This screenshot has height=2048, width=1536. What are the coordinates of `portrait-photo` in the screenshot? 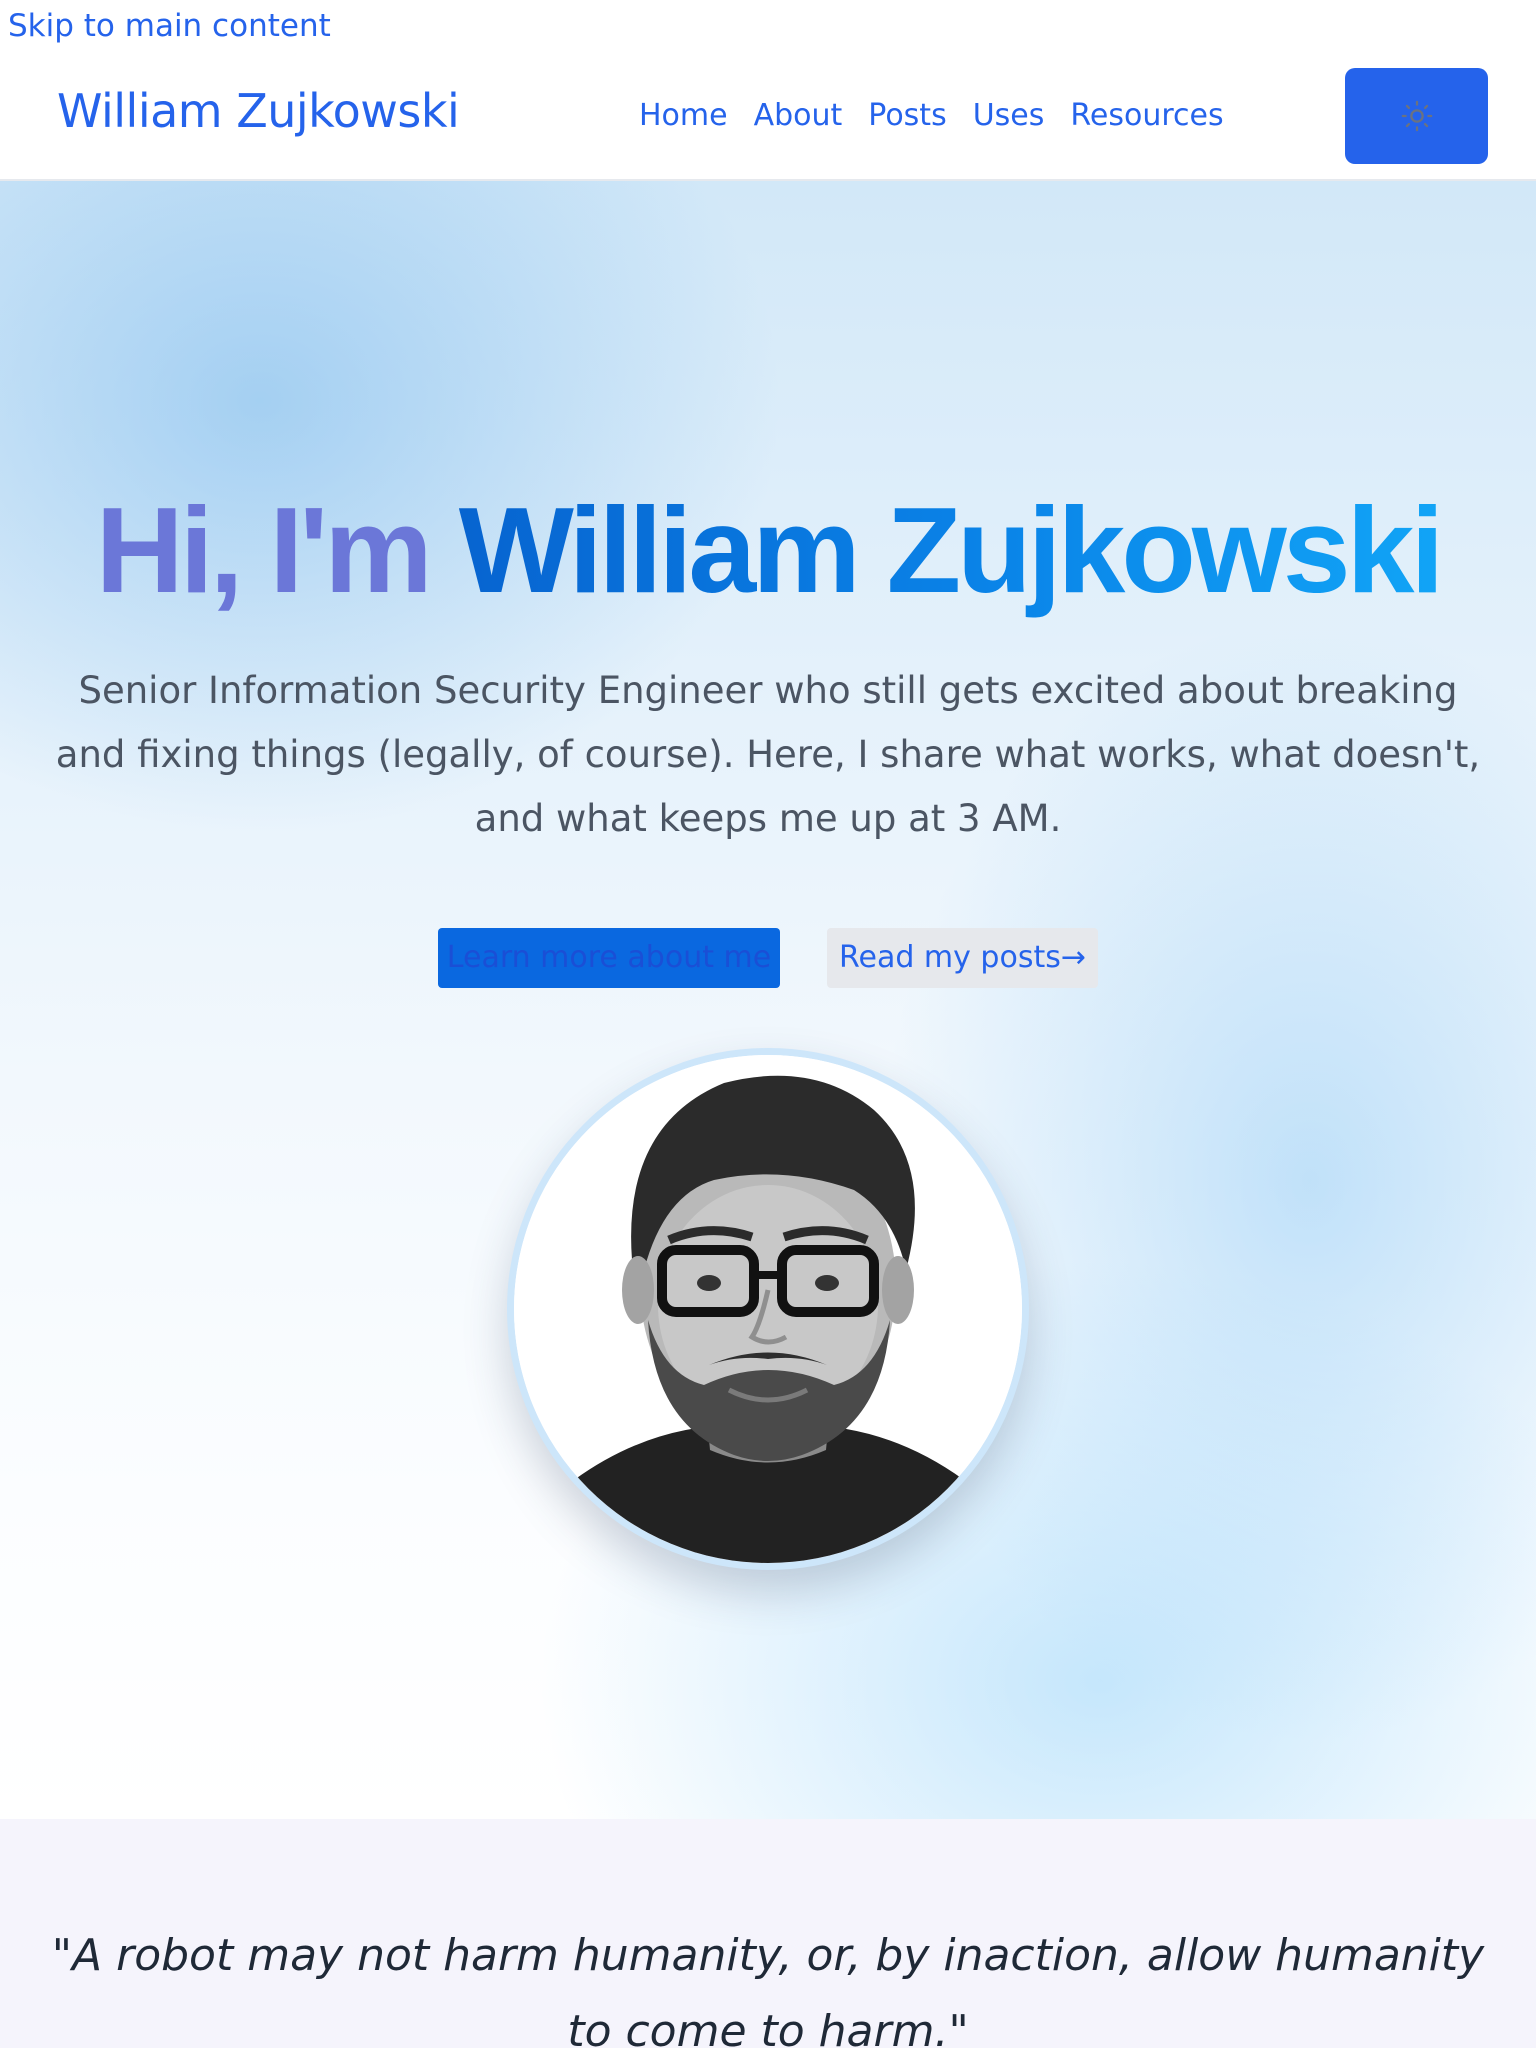 It's located at (768, 1309).